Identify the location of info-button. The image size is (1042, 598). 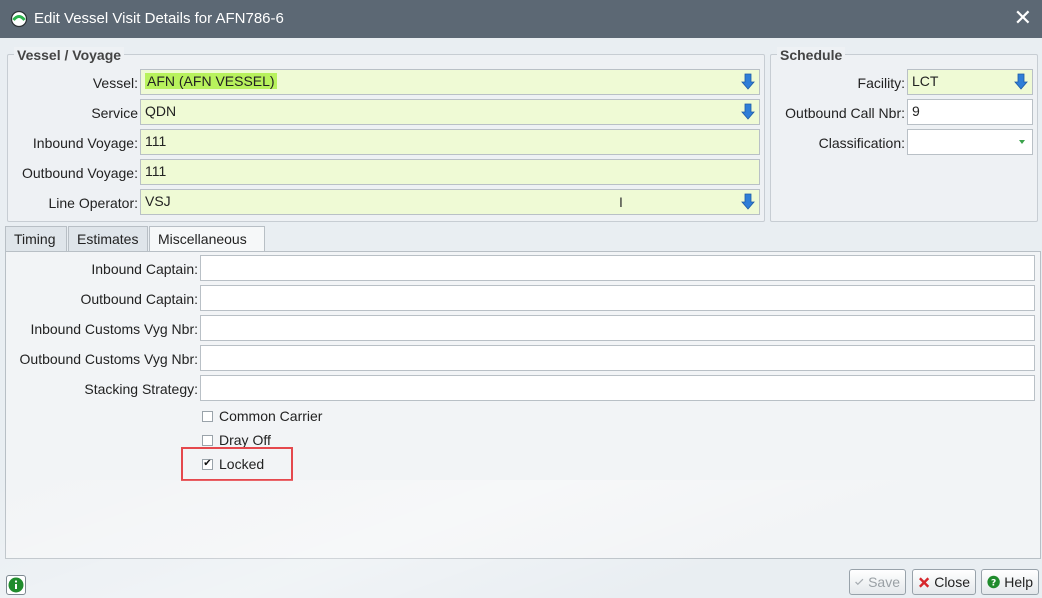
(16, 585).